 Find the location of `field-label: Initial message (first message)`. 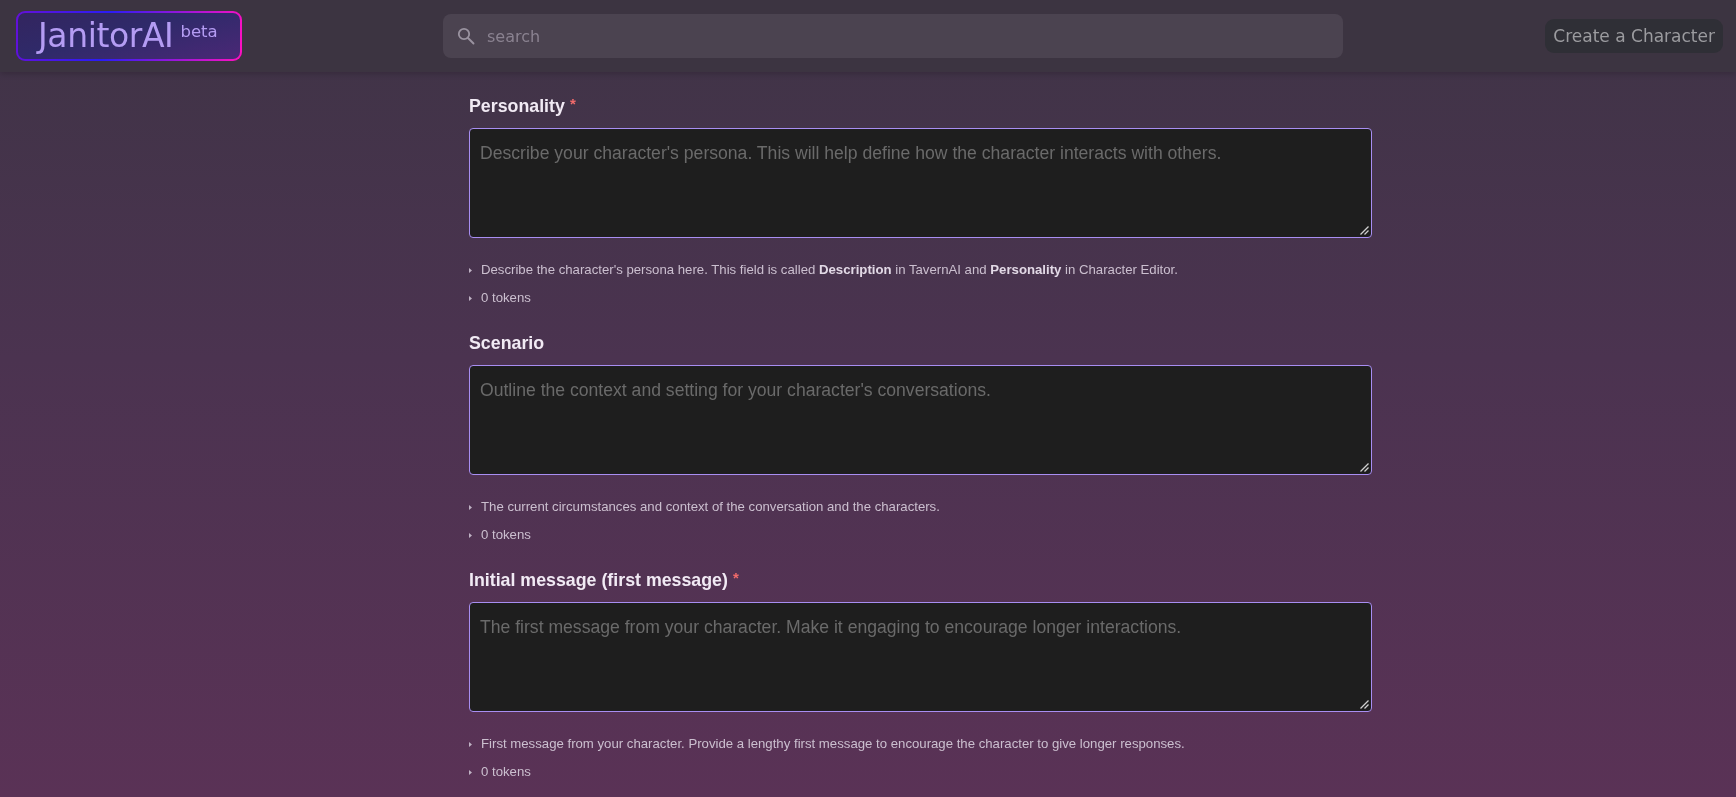

field-label: Initial message (first message) is located at coordinates (598, 580).